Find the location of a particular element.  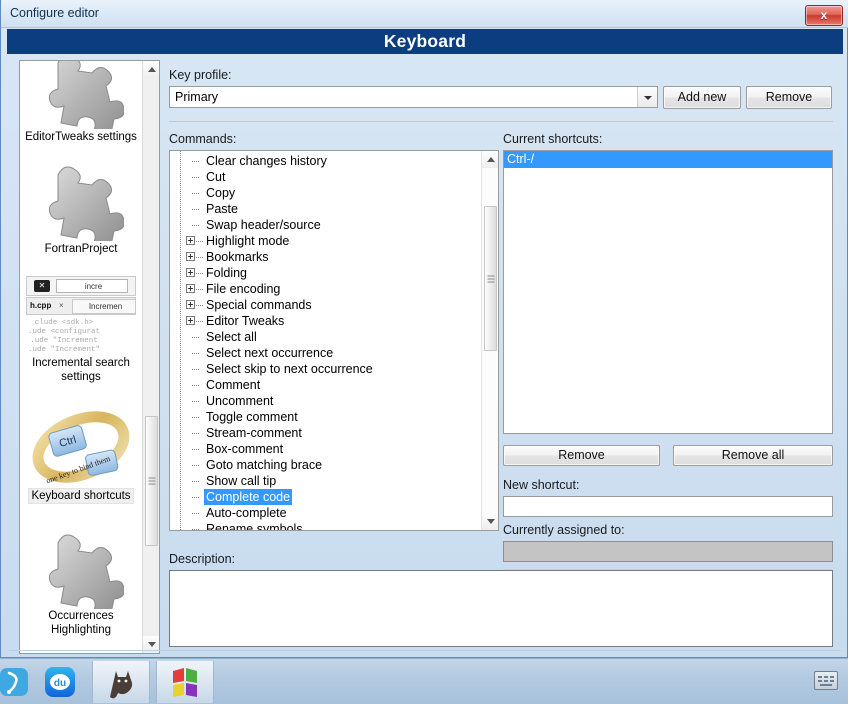

add-new-profile-button: Add new is located at coordinates (702, 97).